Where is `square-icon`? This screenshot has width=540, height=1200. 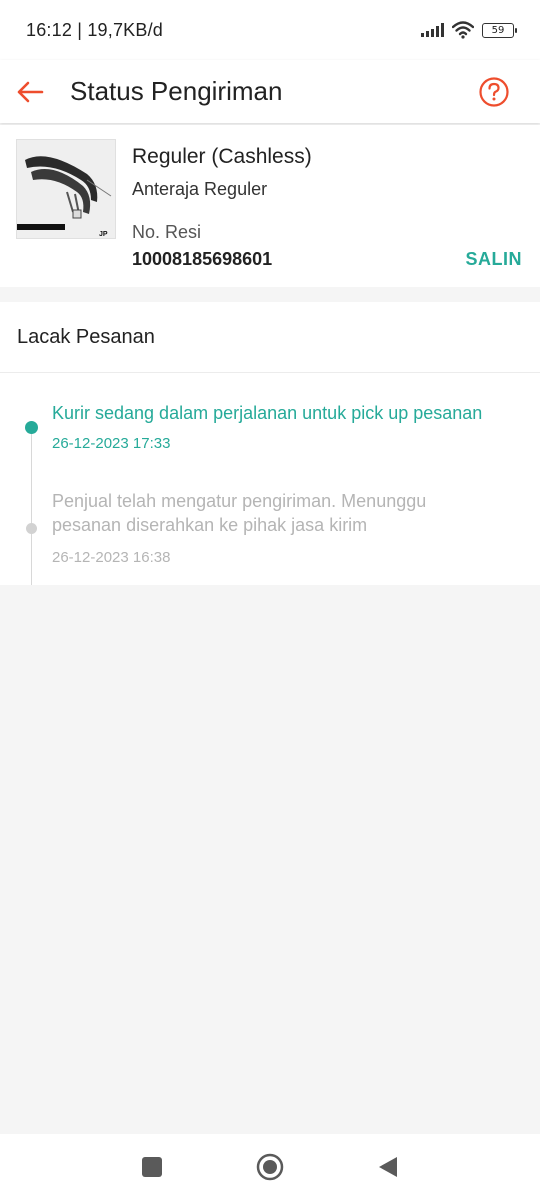
square-icon is located at coordinates (152, 1167).